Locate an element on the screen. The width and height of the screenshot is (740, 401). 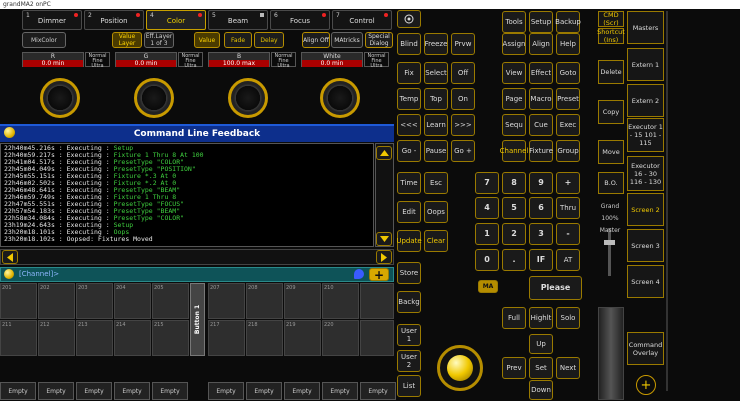
set-key: Set is located at coordinates (541, 368).